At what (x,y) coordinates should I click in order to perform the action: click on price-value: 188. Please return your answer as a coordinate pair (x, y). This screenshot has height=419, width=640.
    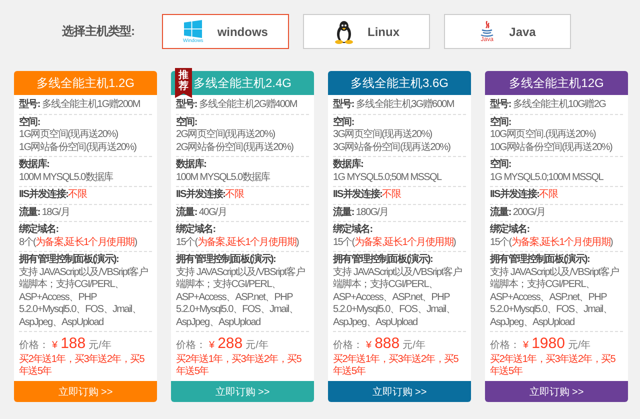
    Looking at the image, I should click on (73, 343).